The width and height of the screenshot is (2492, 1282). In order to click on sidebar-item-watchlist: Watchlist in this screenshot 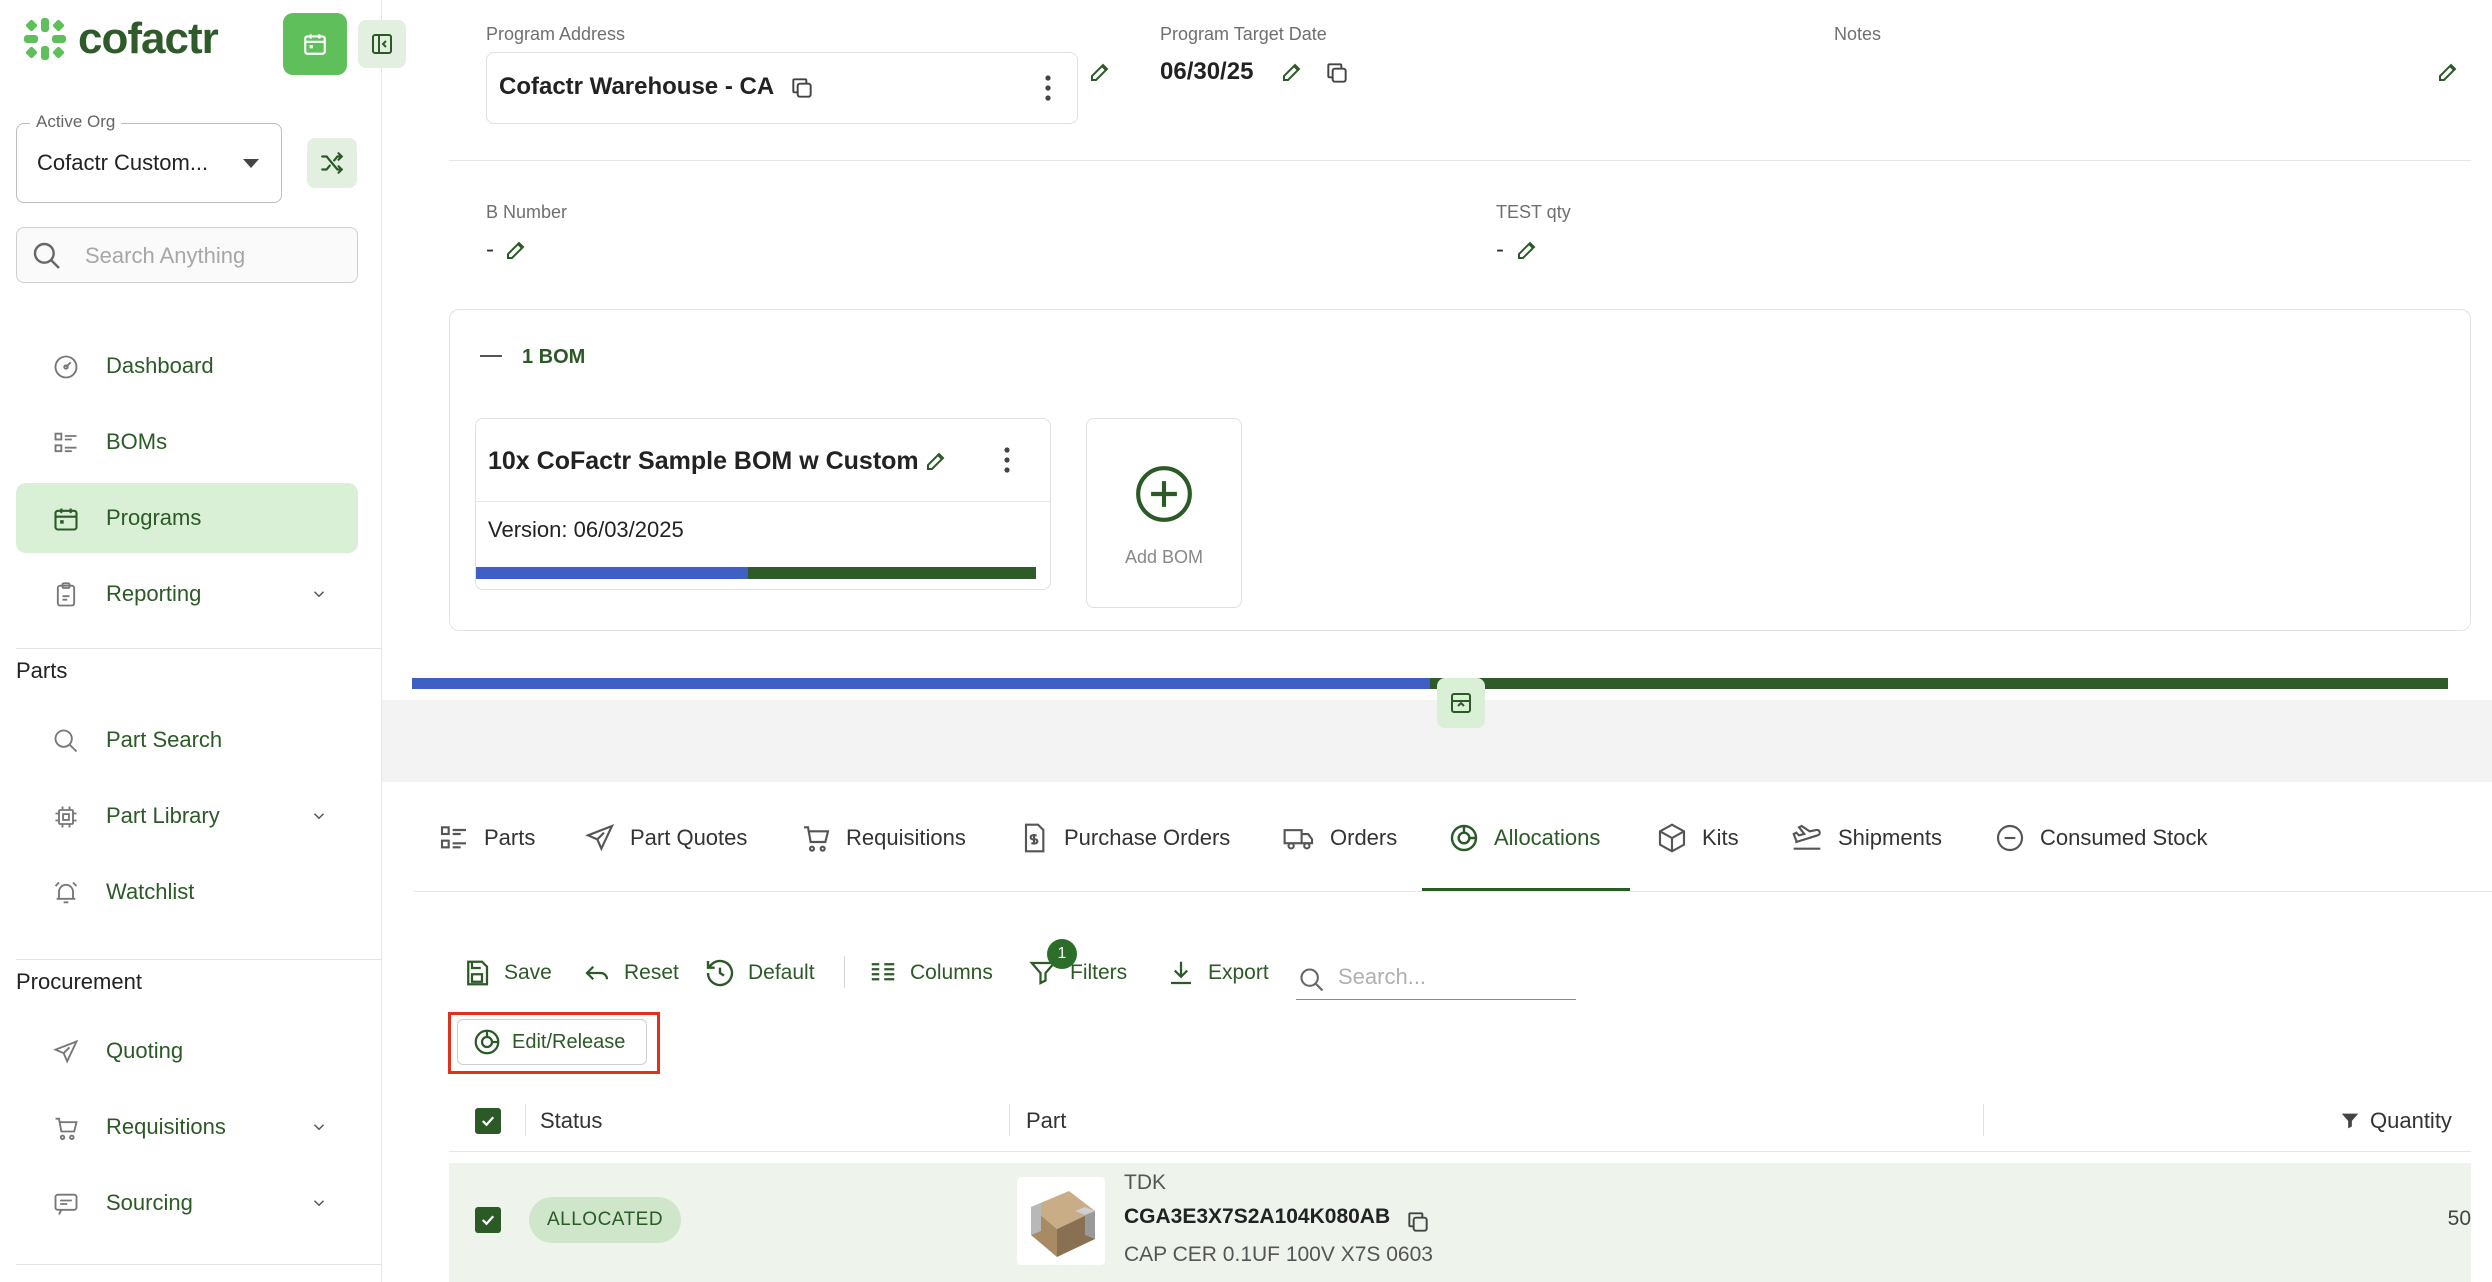, I will do `click(187, 892)`.